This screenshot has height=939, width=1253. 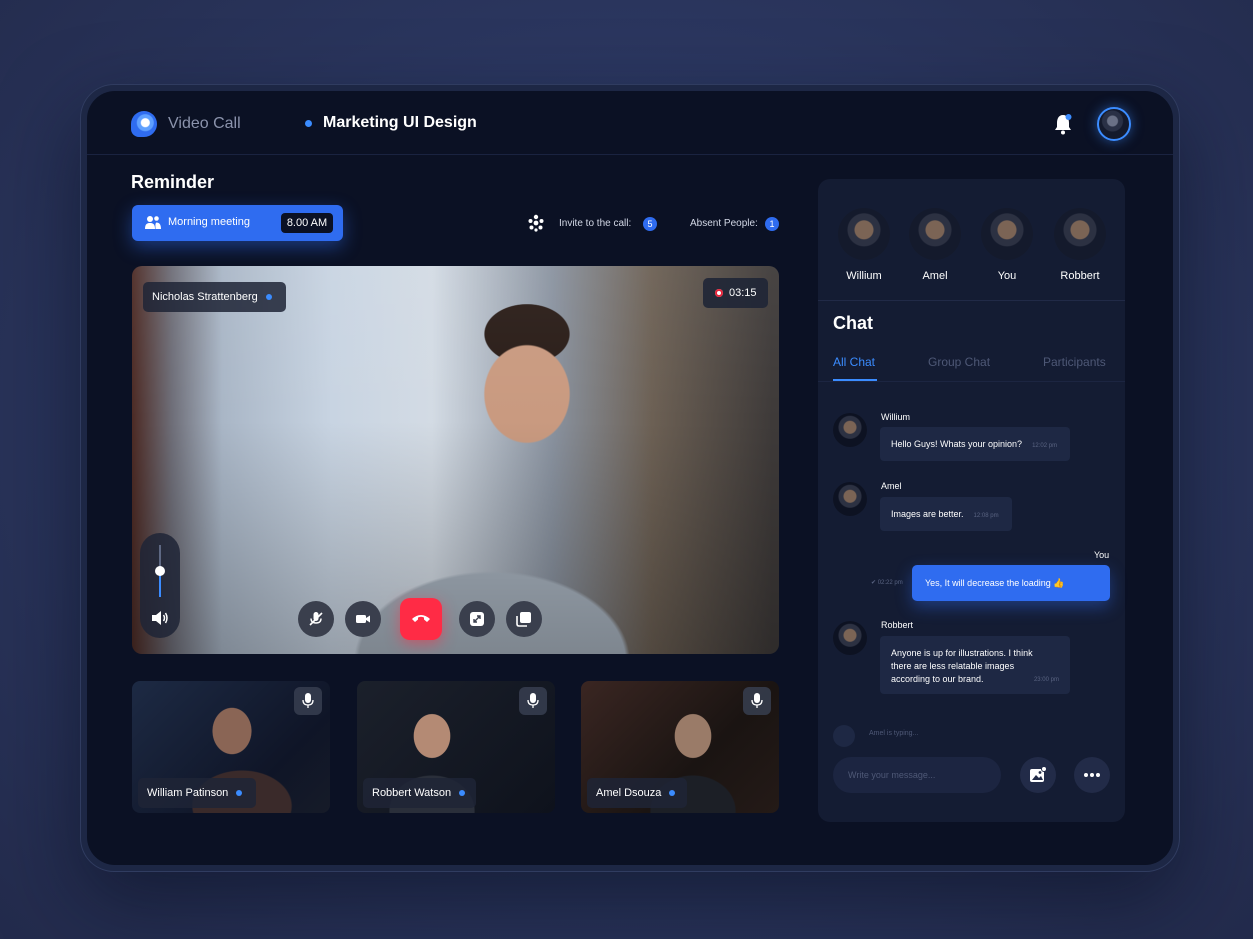 What do you see at coordinates (917, 775) in the screenshot?
I see `message-input` at bounding box center [917, 775].